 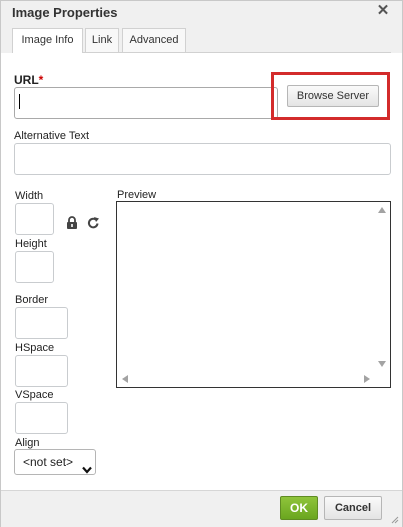 What do you see at coordinates (246, 379) in the screenshot?
I see `preview-horizontal-scrollbar` at bounding box center [246, 379].